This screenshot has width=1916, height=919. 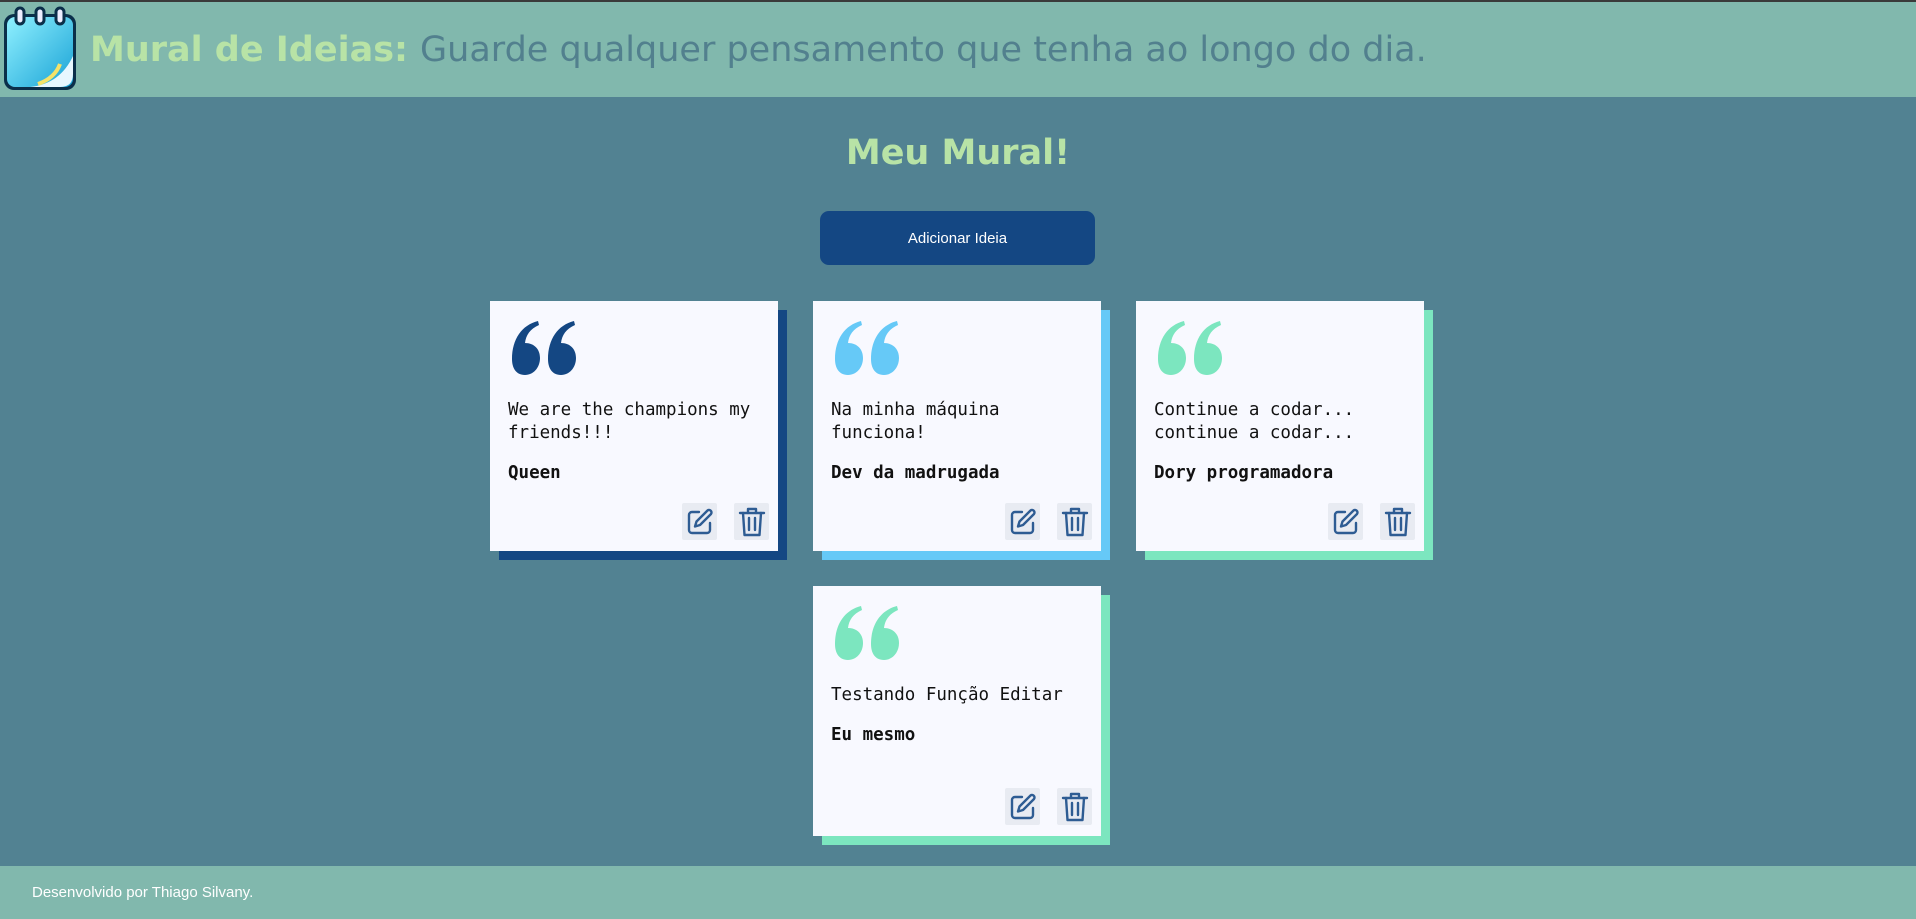 What do you see at coordinates (629, 421) in the screenshot?
I see `idea-text: We are the champions my friends!!!` at bounding box center [629, 421].